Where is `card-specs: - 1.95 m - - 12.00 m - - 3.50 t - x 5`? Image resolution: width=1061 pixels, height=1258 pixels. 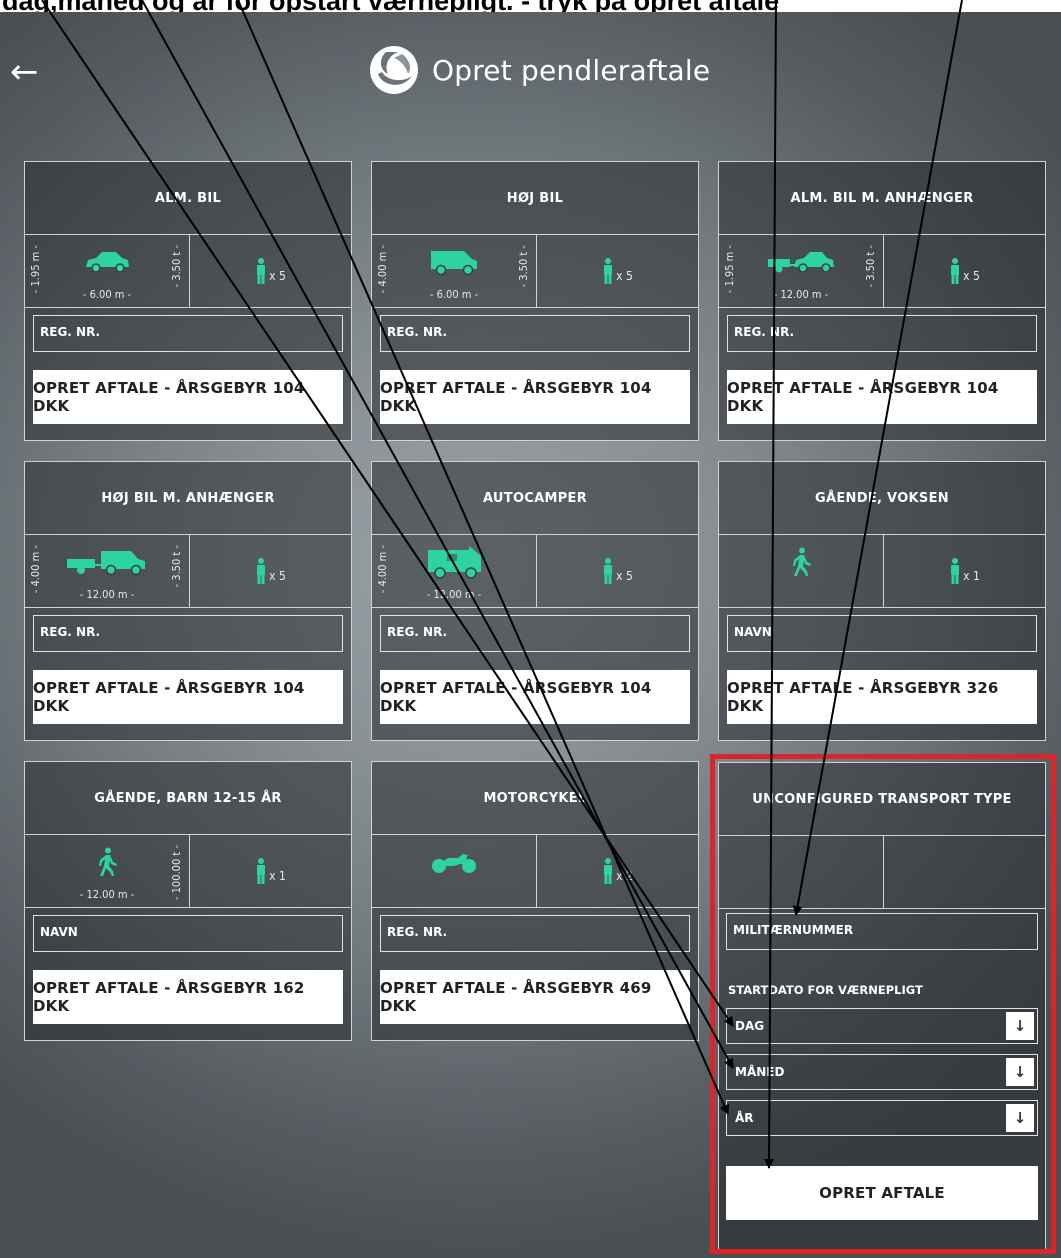 card-specs: - 1.95 m - - 12.00 m - - 3.50 t - x 5 is located at coordinates (882, 271).